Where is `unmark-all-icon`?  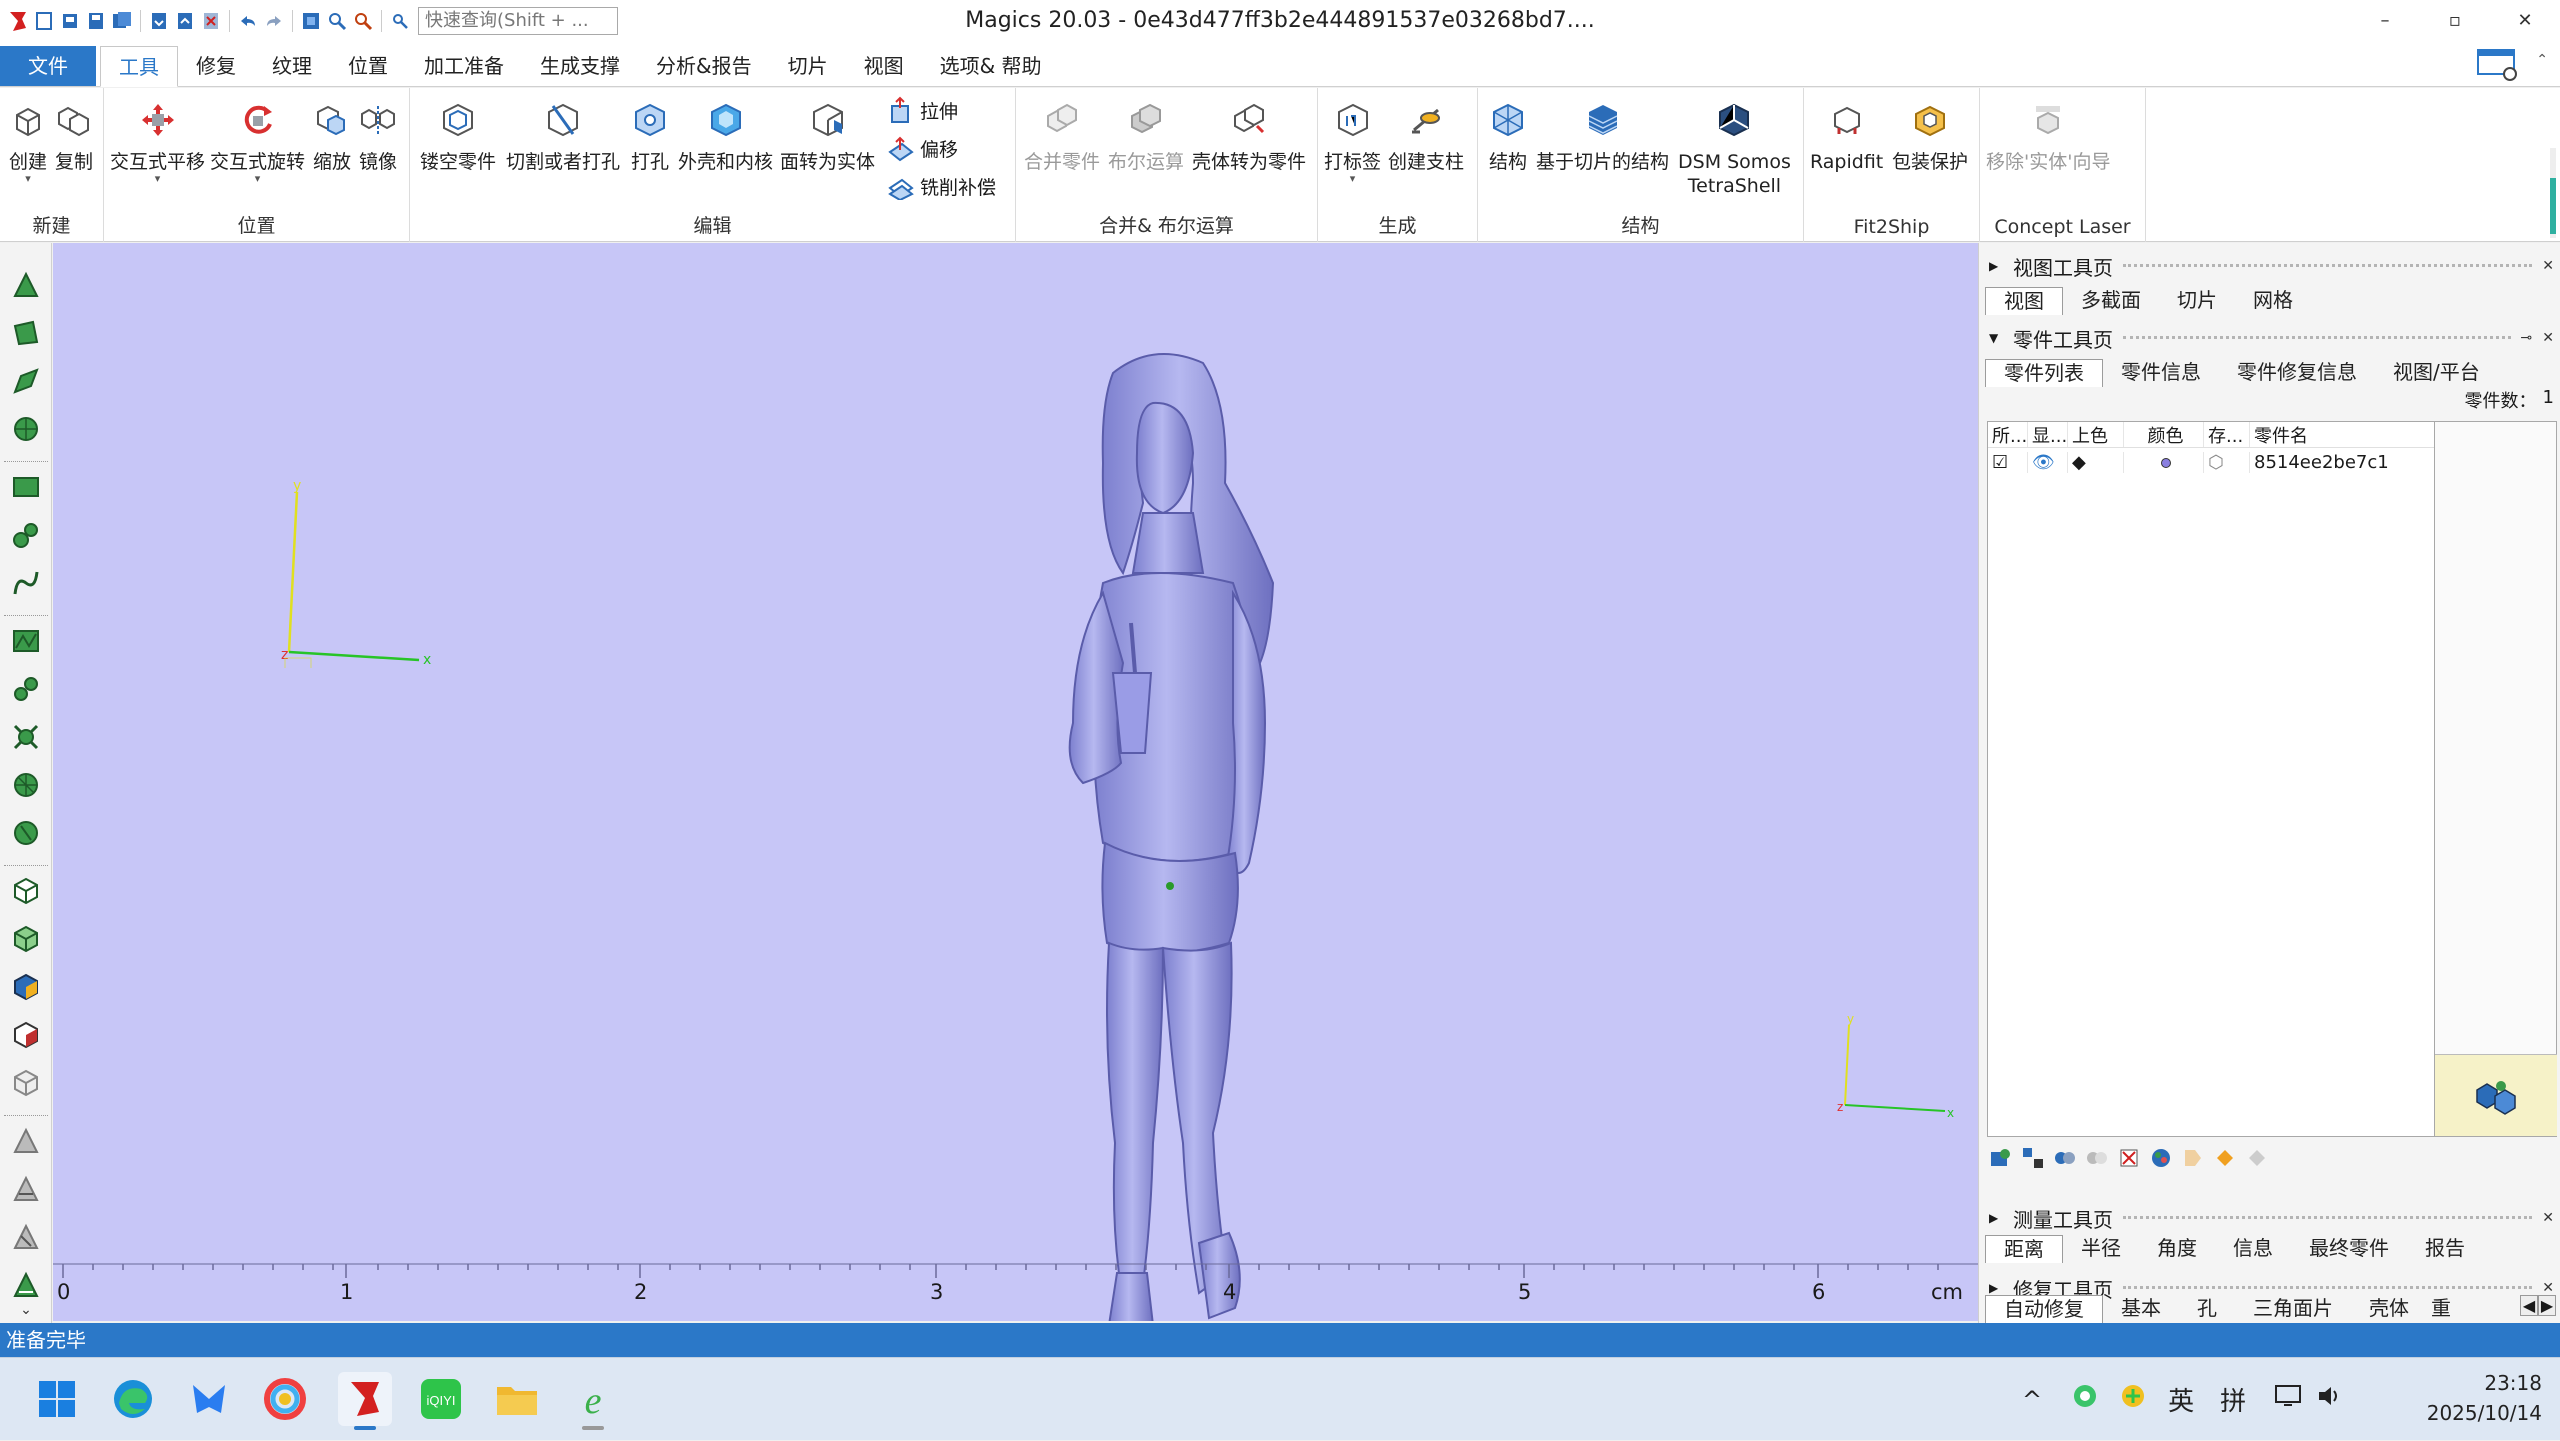 unmark-all-icon is located at coordinates (26, 1285).